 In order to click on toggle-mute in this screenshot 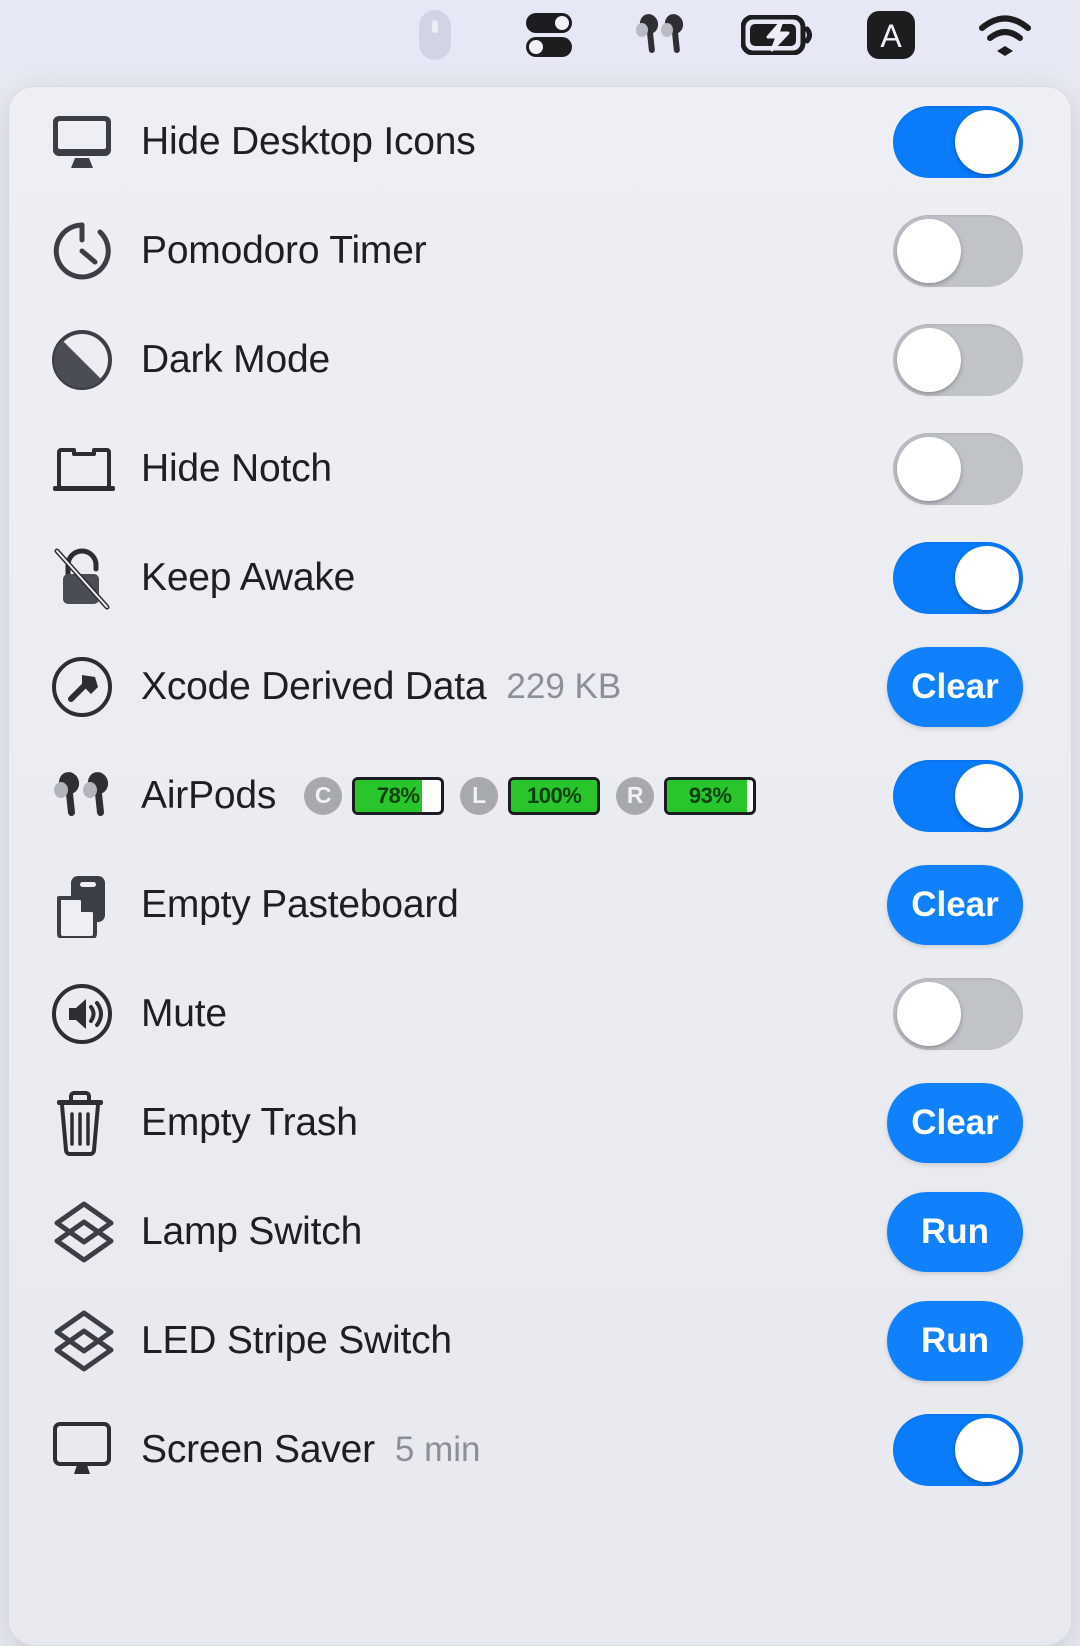, I will do `click(958, 1013)`.